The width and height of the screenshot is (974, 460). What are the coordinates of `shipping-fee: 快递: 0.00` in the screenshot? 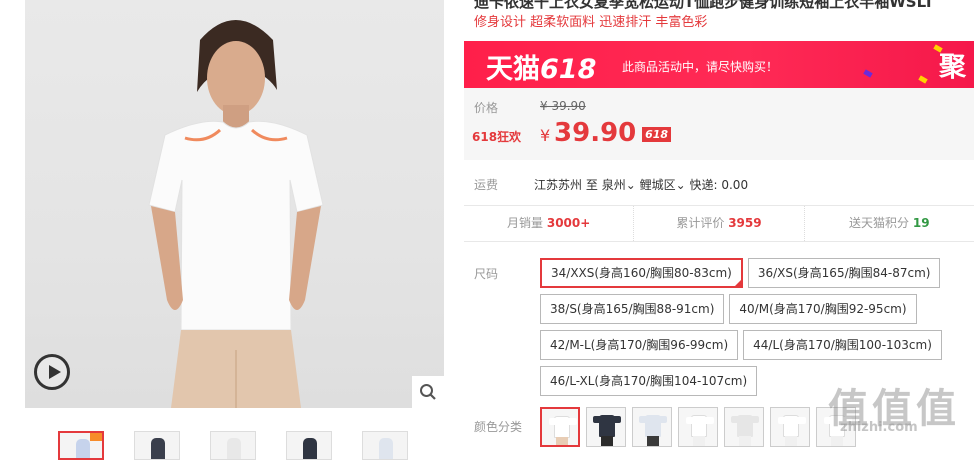 It's located at (719, 185).